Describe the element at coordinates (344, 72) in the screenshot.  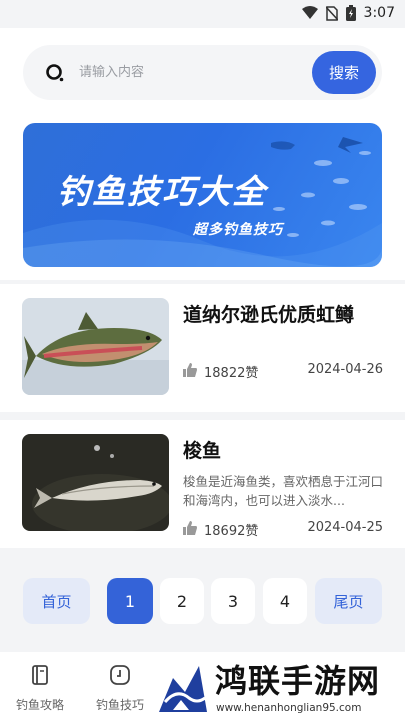
I see `search-button: 搜索` at that location.